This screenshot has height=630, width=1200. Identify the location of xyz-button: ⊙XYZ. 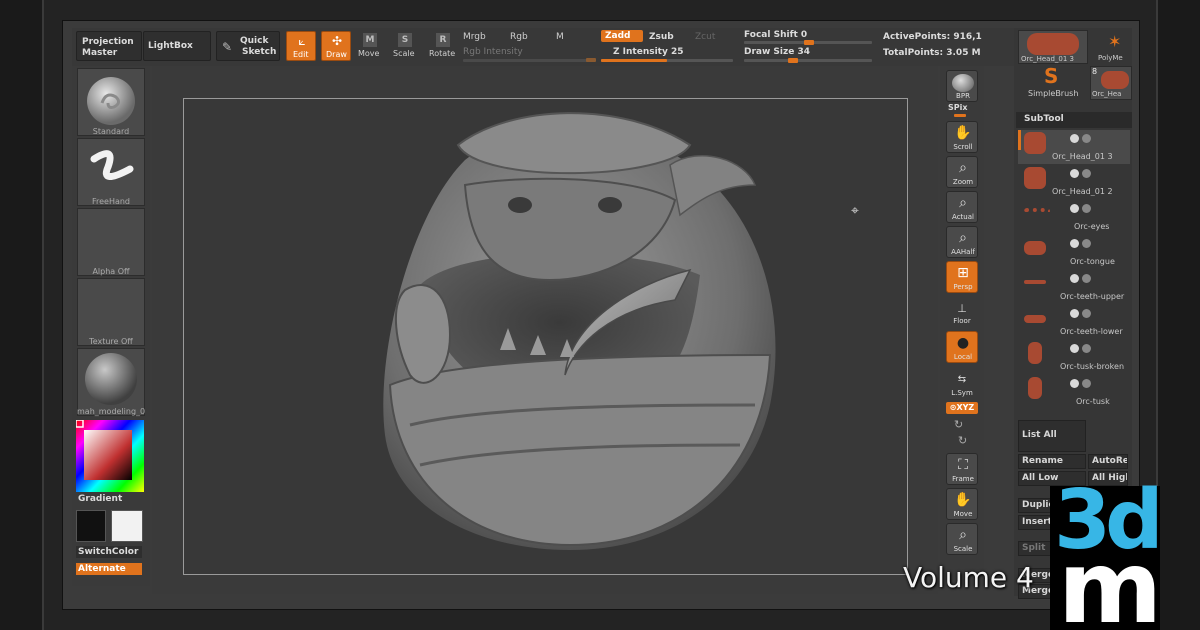
(962, 408).